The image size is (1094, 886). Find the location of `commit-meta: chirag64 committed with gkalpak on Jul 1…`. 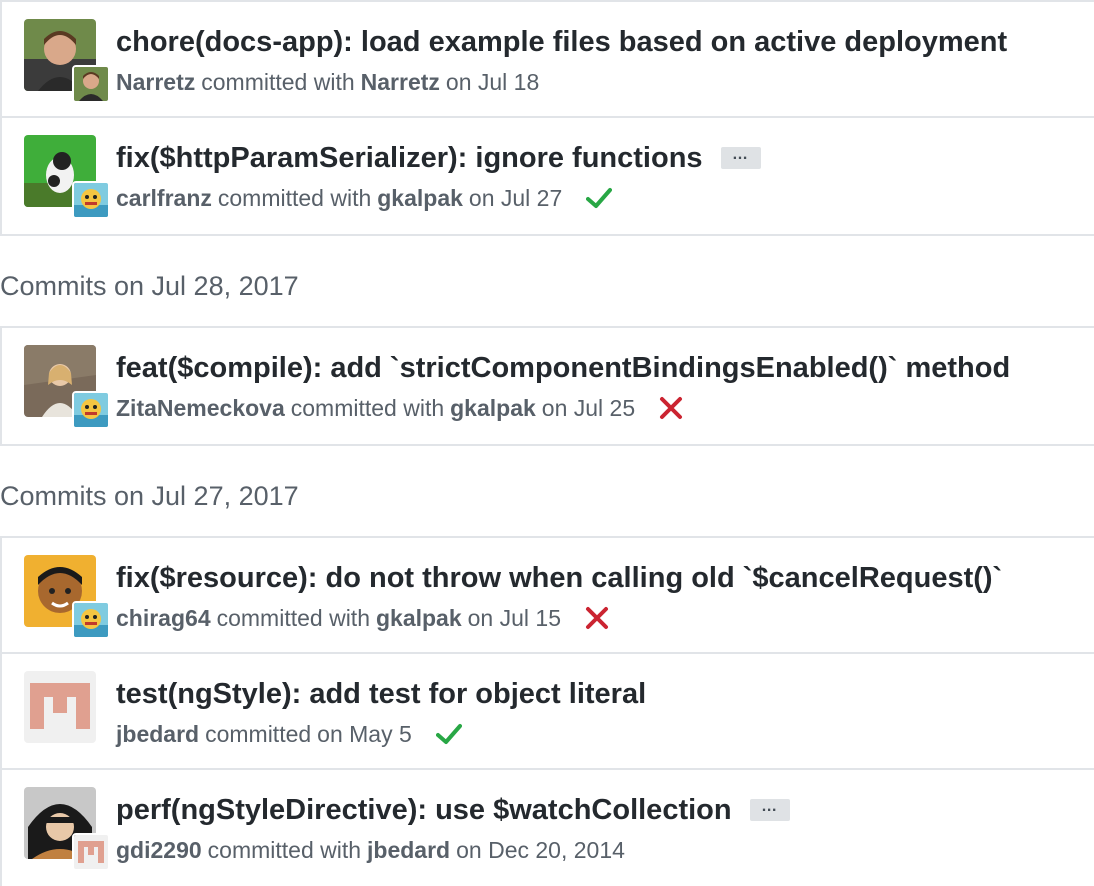

commit-meta: chirag64 committed with gkalpak on Jul 1… is located at coordinates (362, 618).